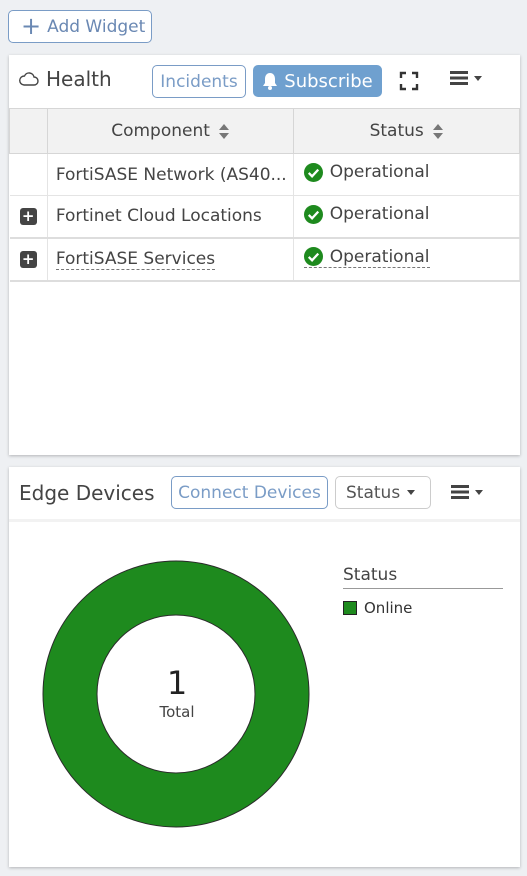 The image size is (527, 876). Describe the element at coordinates (423, 591) in the screenshot. I see `chart-legend: Status Online` at that location.